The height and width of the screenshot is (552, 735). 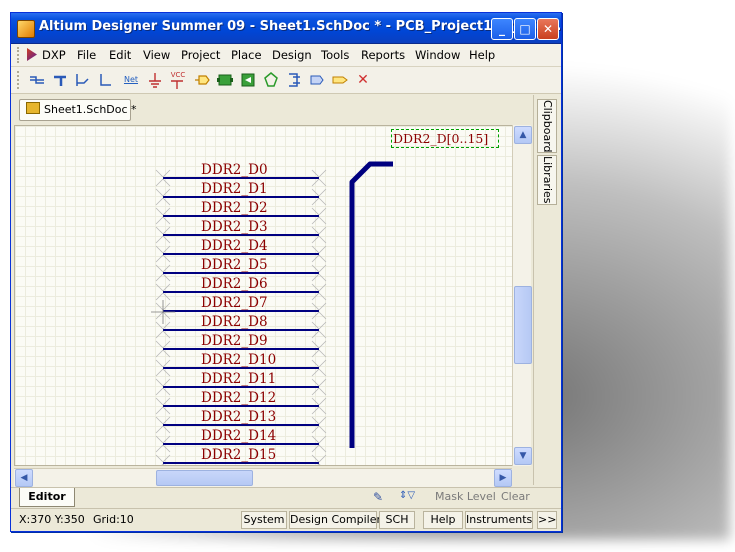 I want to click on net-label: DDR2_D9, so click(x=234, y=341).